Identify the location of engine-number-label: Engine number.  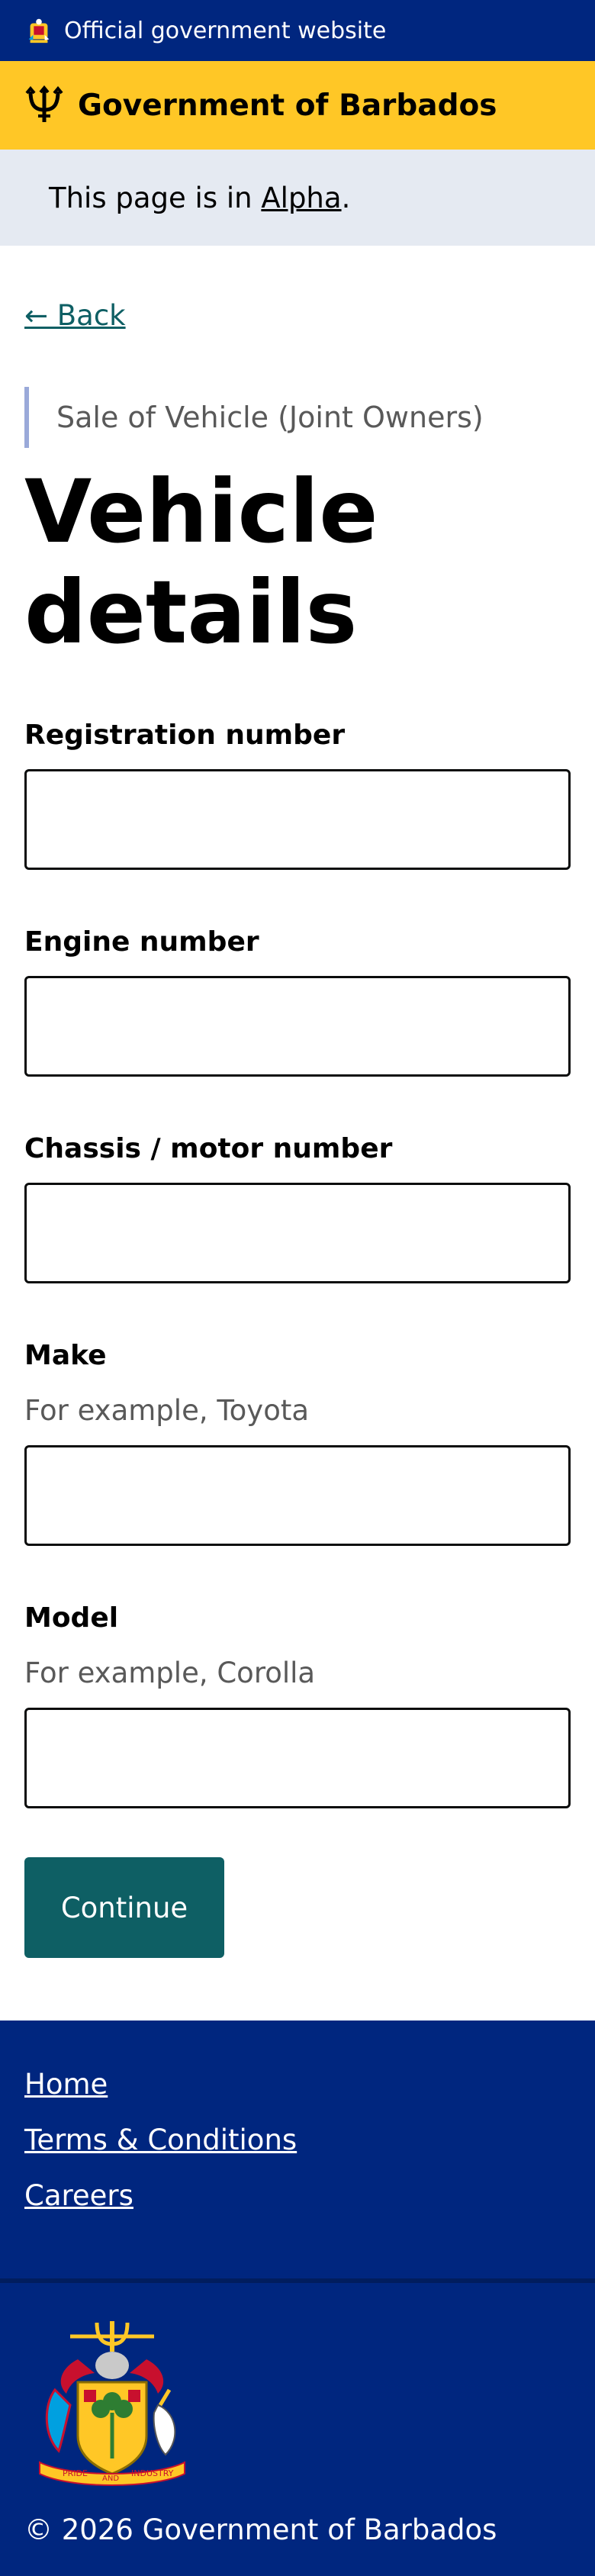
(141, 942).